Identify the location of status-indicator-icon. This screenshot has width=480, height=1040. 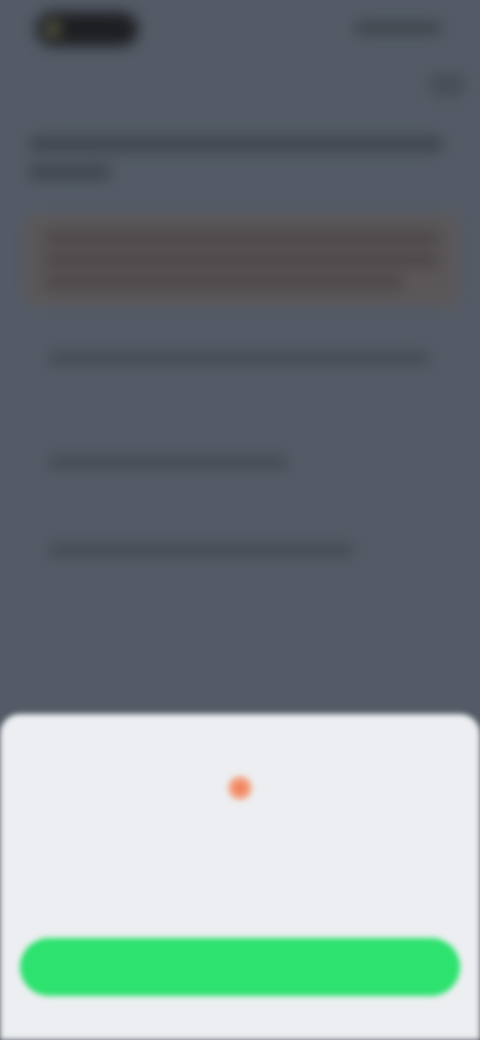
(53, 29).